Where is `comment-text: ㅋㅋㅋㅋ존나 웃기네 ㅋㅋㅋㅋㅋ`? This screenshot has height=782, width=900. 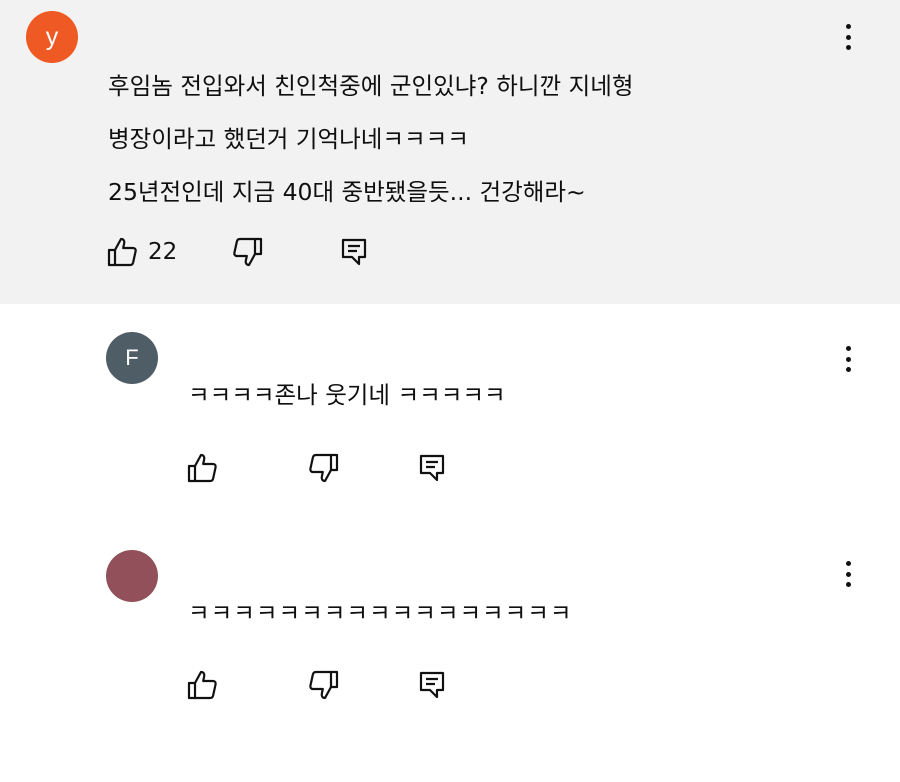 comment-text: ㅋㅋㅋㅋ존나 웃기네 ㅋㅋㅋㅋㅋ is located at coordinates (347, 395).